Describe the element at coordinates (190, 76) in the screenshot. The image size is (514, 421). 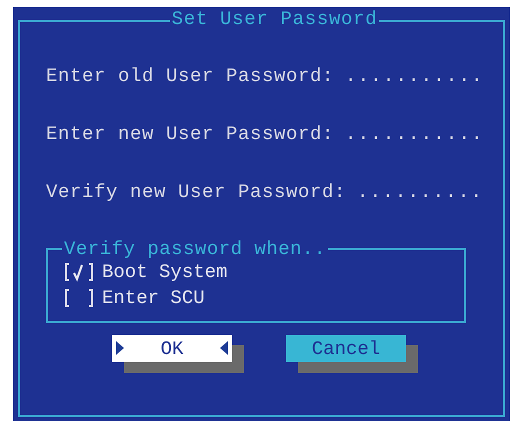
I see `field-label: Enter old User Password:` at that location.